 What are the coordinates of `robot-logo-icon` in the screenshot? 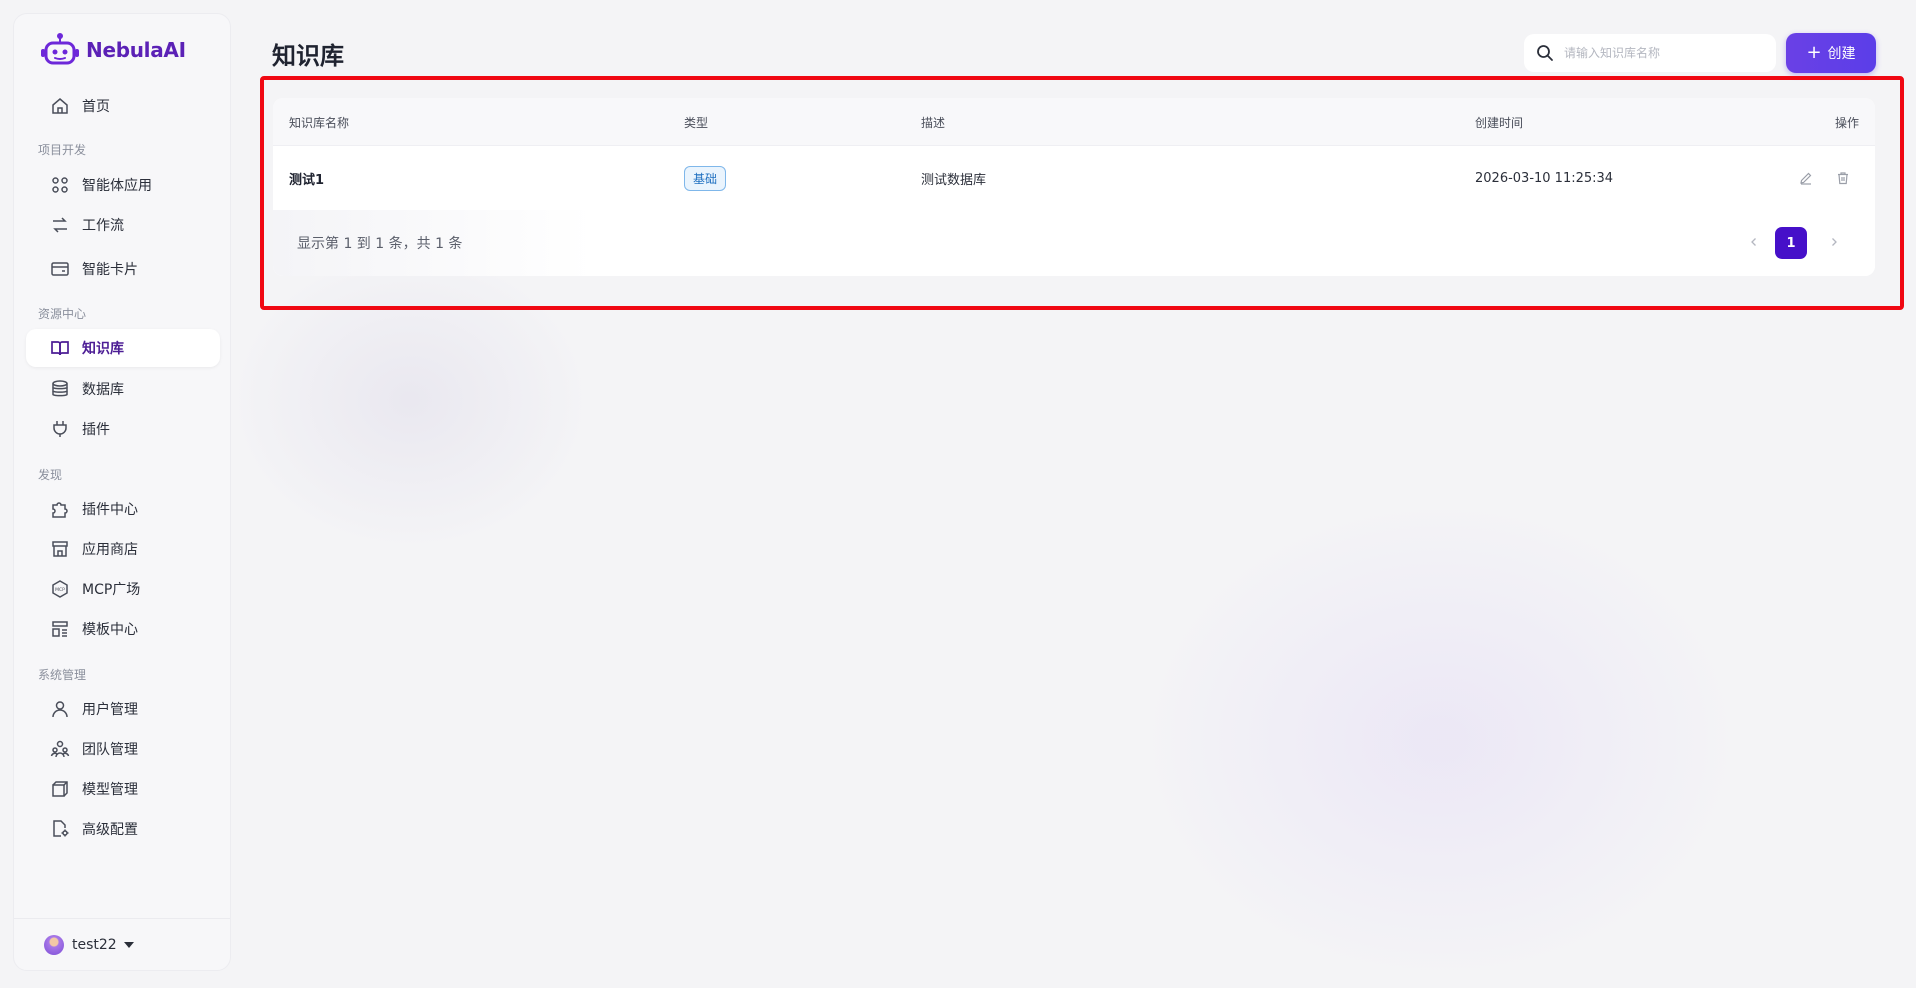 It's located at (60, 50).